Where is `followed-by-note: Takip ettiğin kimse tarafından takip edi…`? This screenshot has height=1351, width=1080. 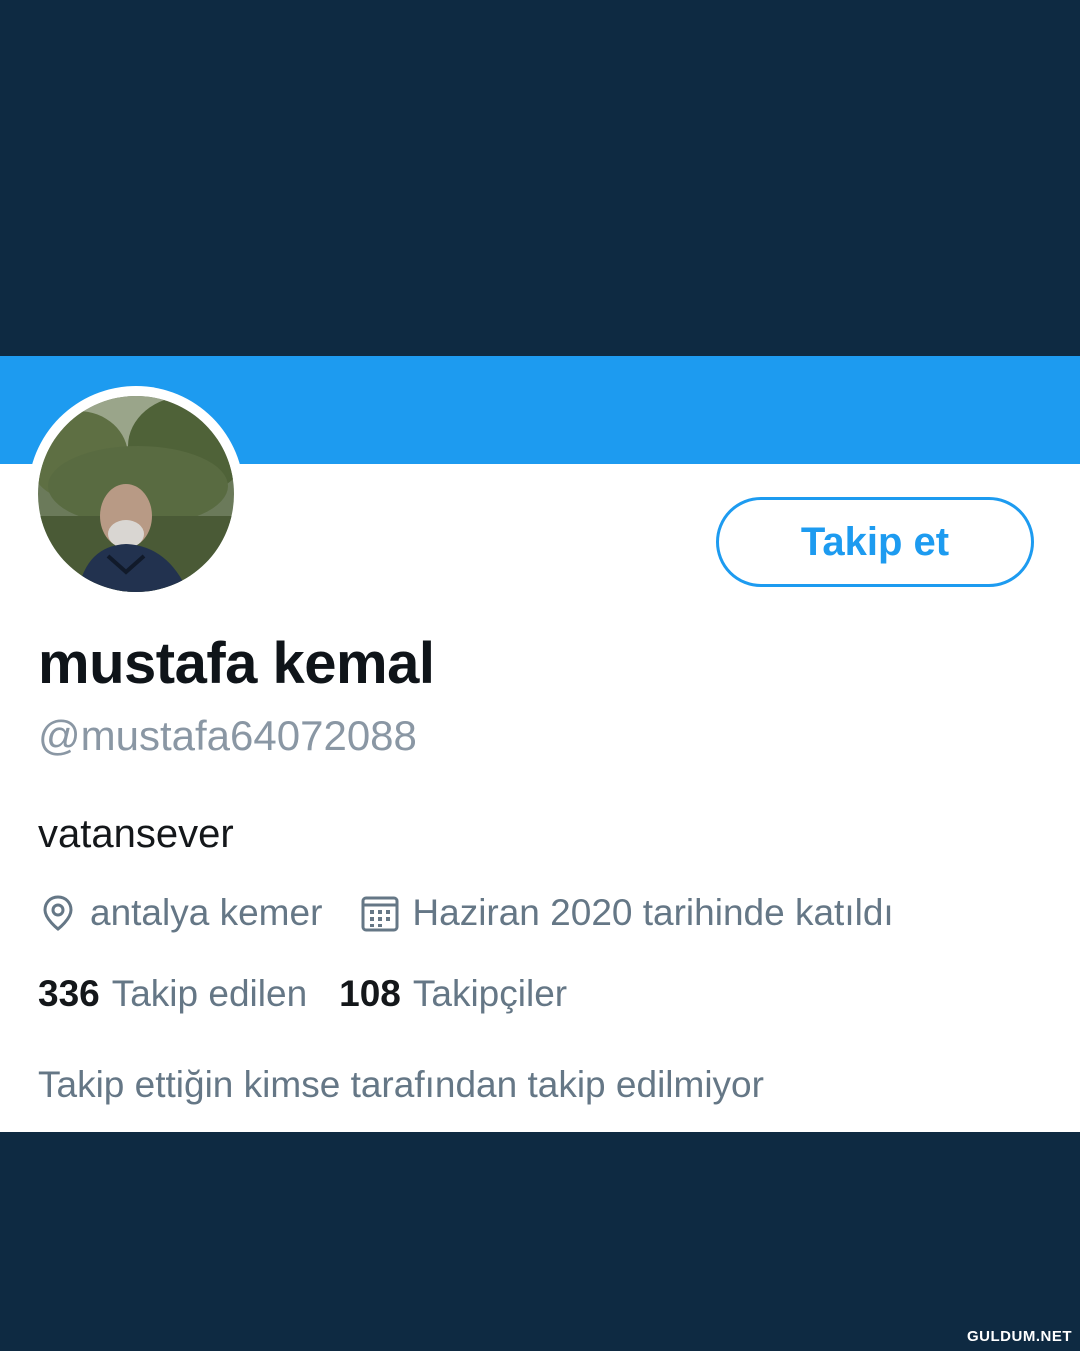 followed-by-note: Takip ettiğin kimse tarafından takip edi… is located at coordinates (401, 1084).